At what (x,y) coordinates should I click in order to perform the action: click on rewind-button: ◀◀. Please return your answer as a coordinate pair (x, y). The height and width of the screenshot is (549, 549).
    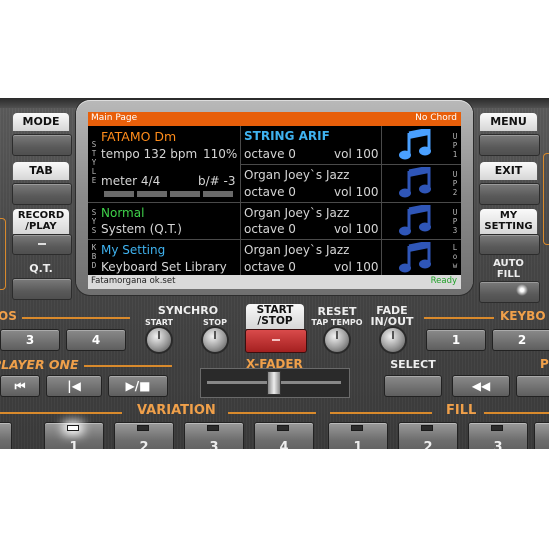
    Looking at the image, I should click on (481, 386).